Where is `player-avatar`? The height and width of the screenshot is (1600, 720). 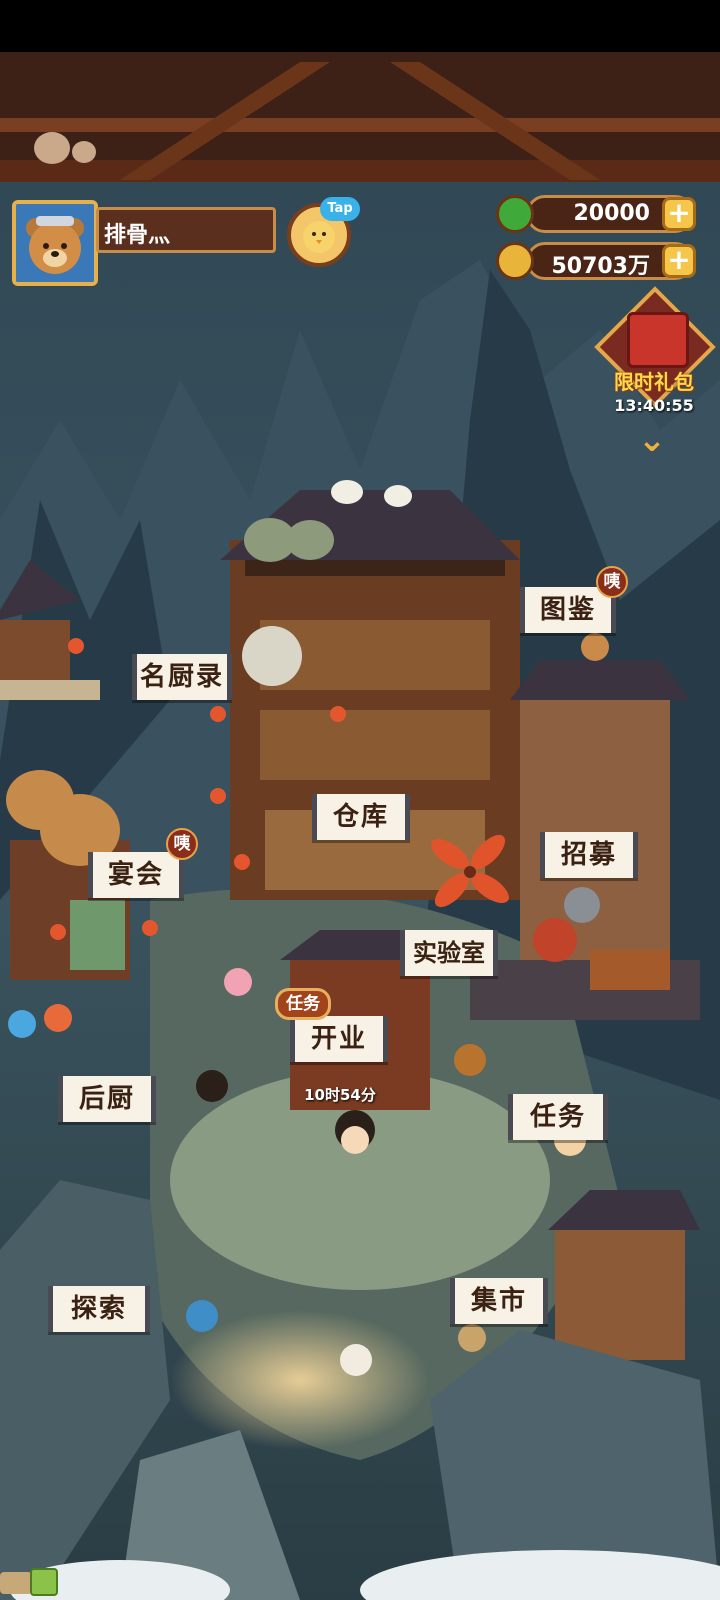 player-avatar is located at coordinates (55, 243).